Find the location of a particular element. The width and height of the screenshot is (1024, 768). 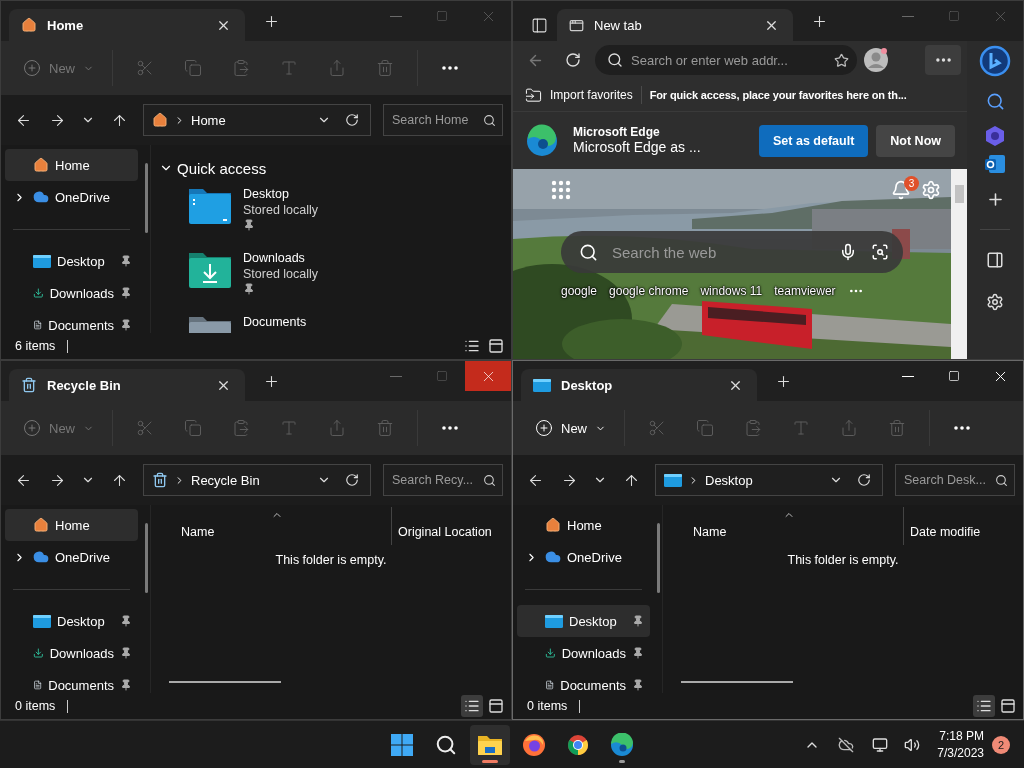

search-field: Search Home is located at coordinates (443, 120).